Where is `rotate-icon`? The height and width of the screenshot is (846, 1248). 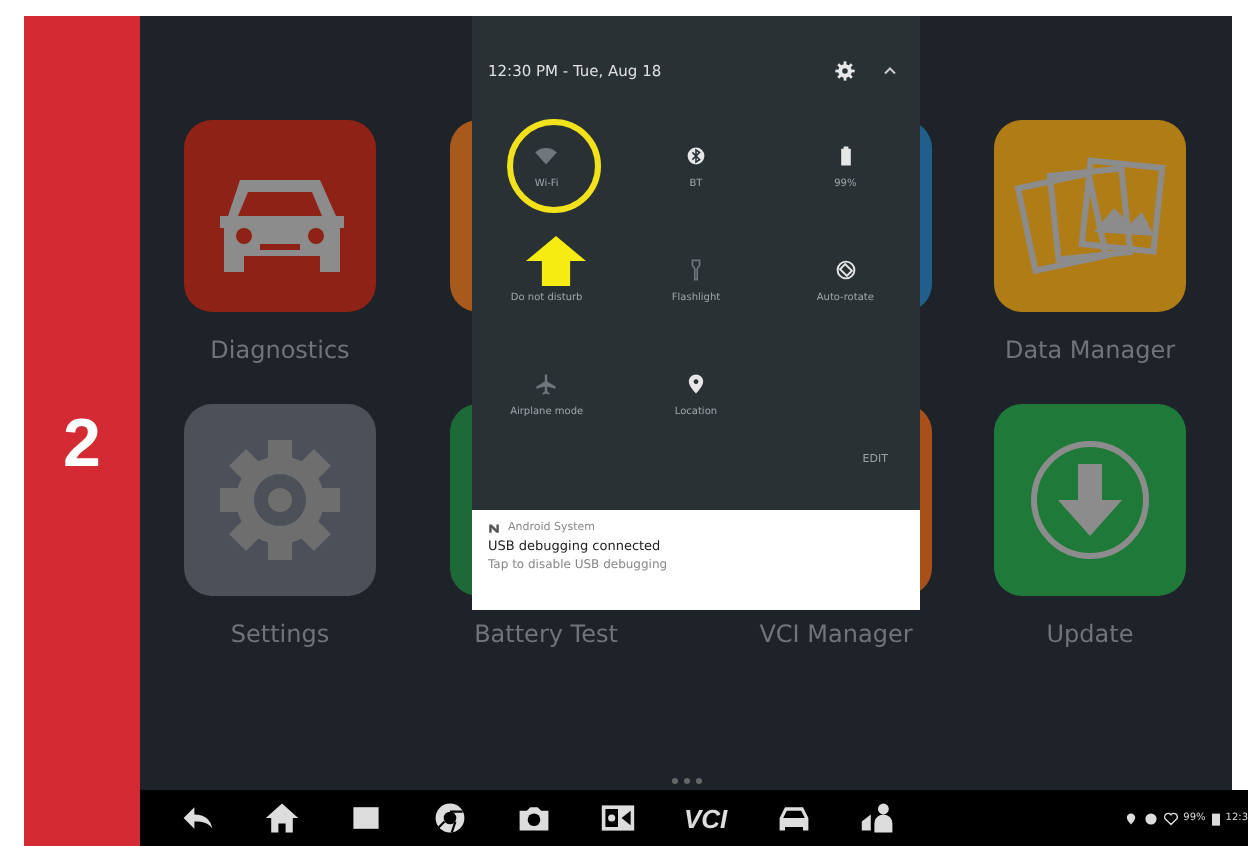 rotate-icon is located at coordinates (845, 270).